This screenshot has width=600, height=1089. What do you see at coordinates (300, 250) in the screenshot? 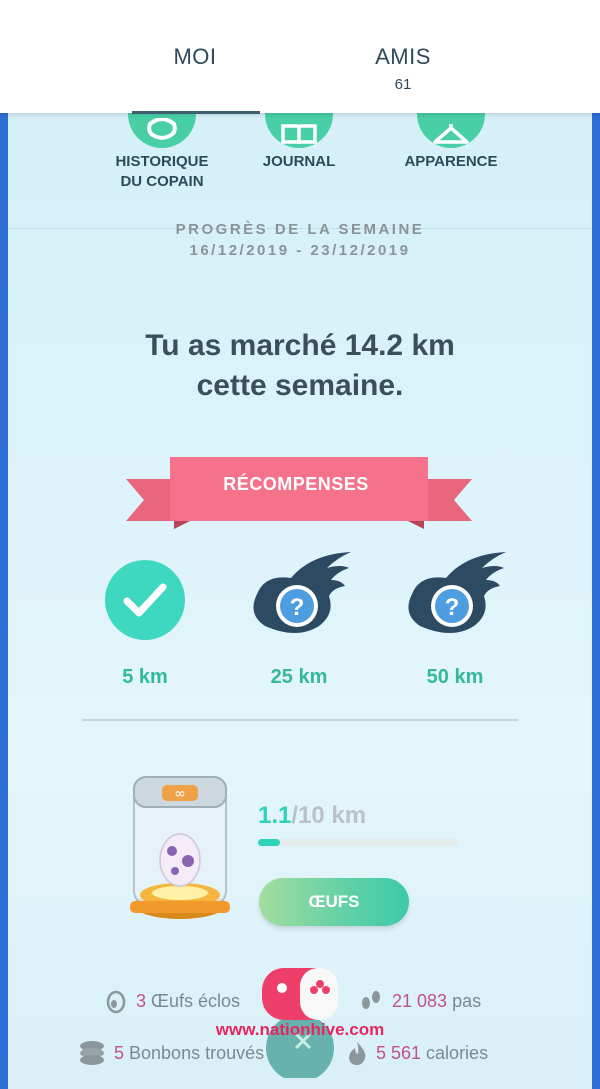
I see `week-progress-dates: 16/12/2019 - 23/12/2019` at bounding box center [300, 250].